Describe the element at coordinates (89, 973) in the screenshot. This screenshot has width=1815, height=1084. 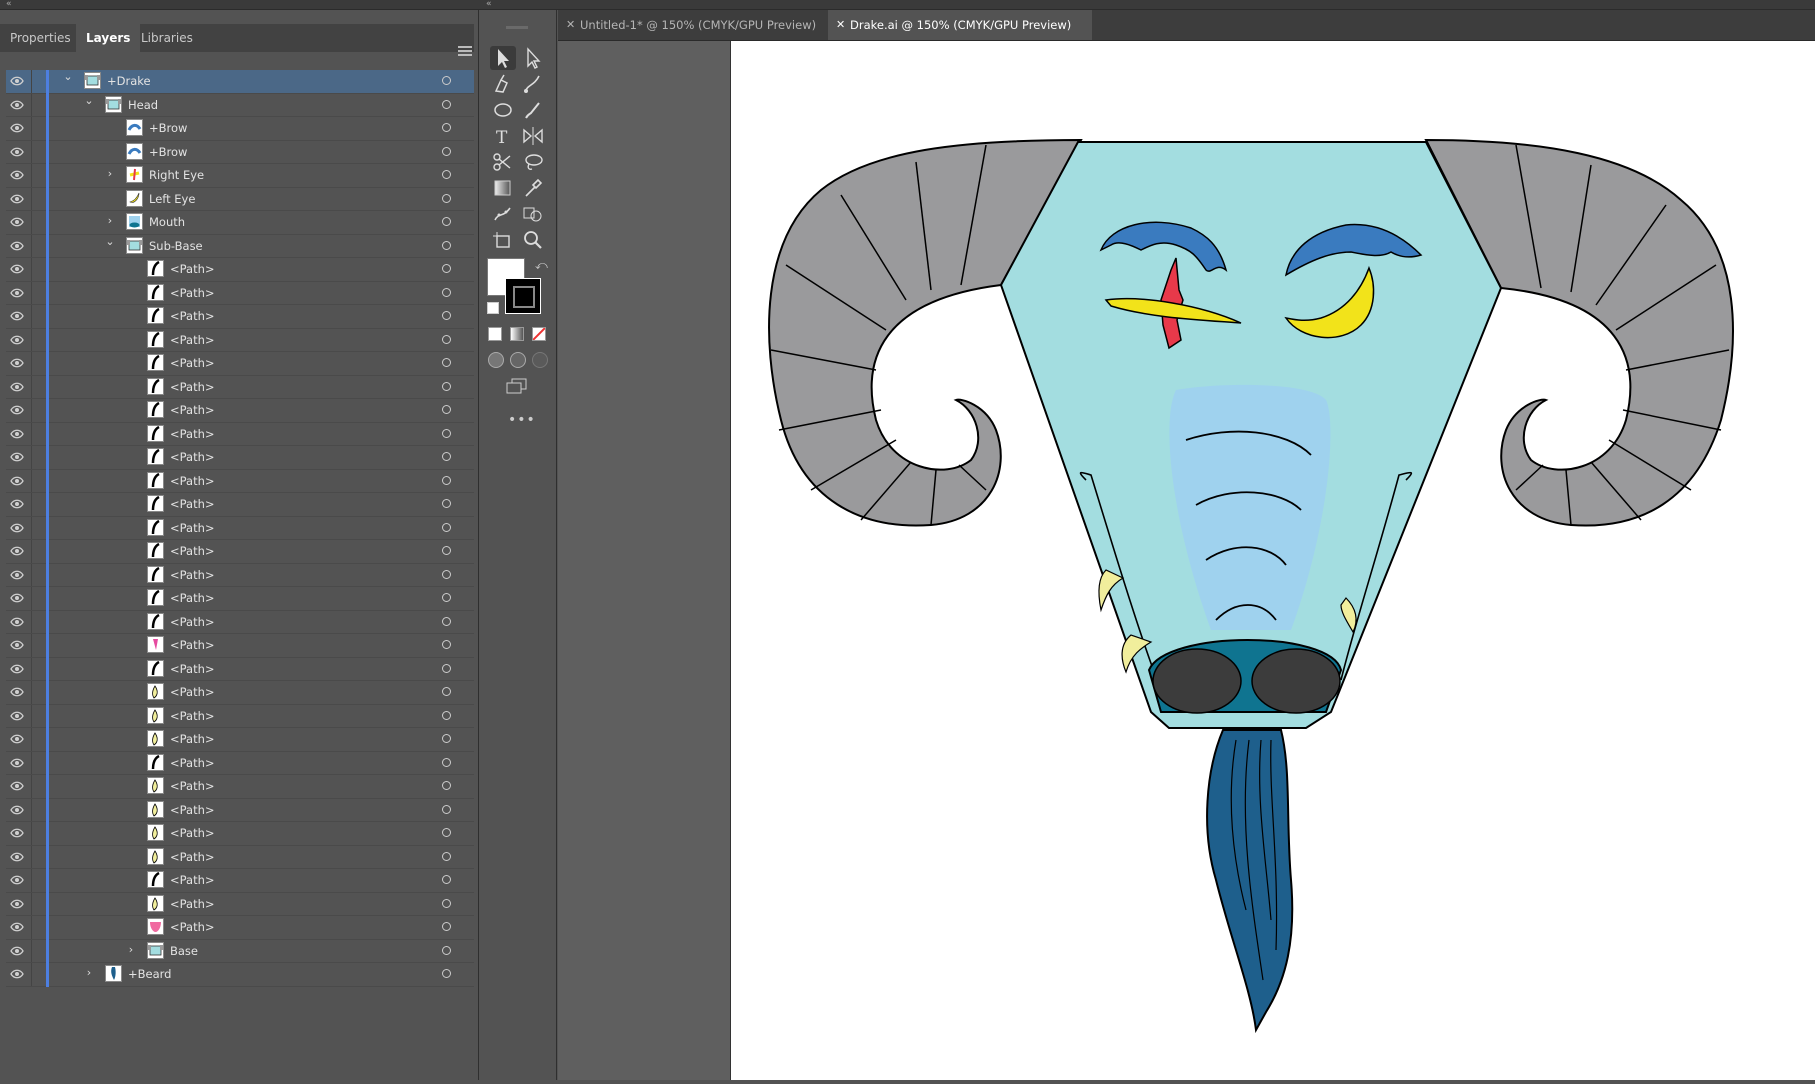
I see `chevron-right-icon: ›` at that location.